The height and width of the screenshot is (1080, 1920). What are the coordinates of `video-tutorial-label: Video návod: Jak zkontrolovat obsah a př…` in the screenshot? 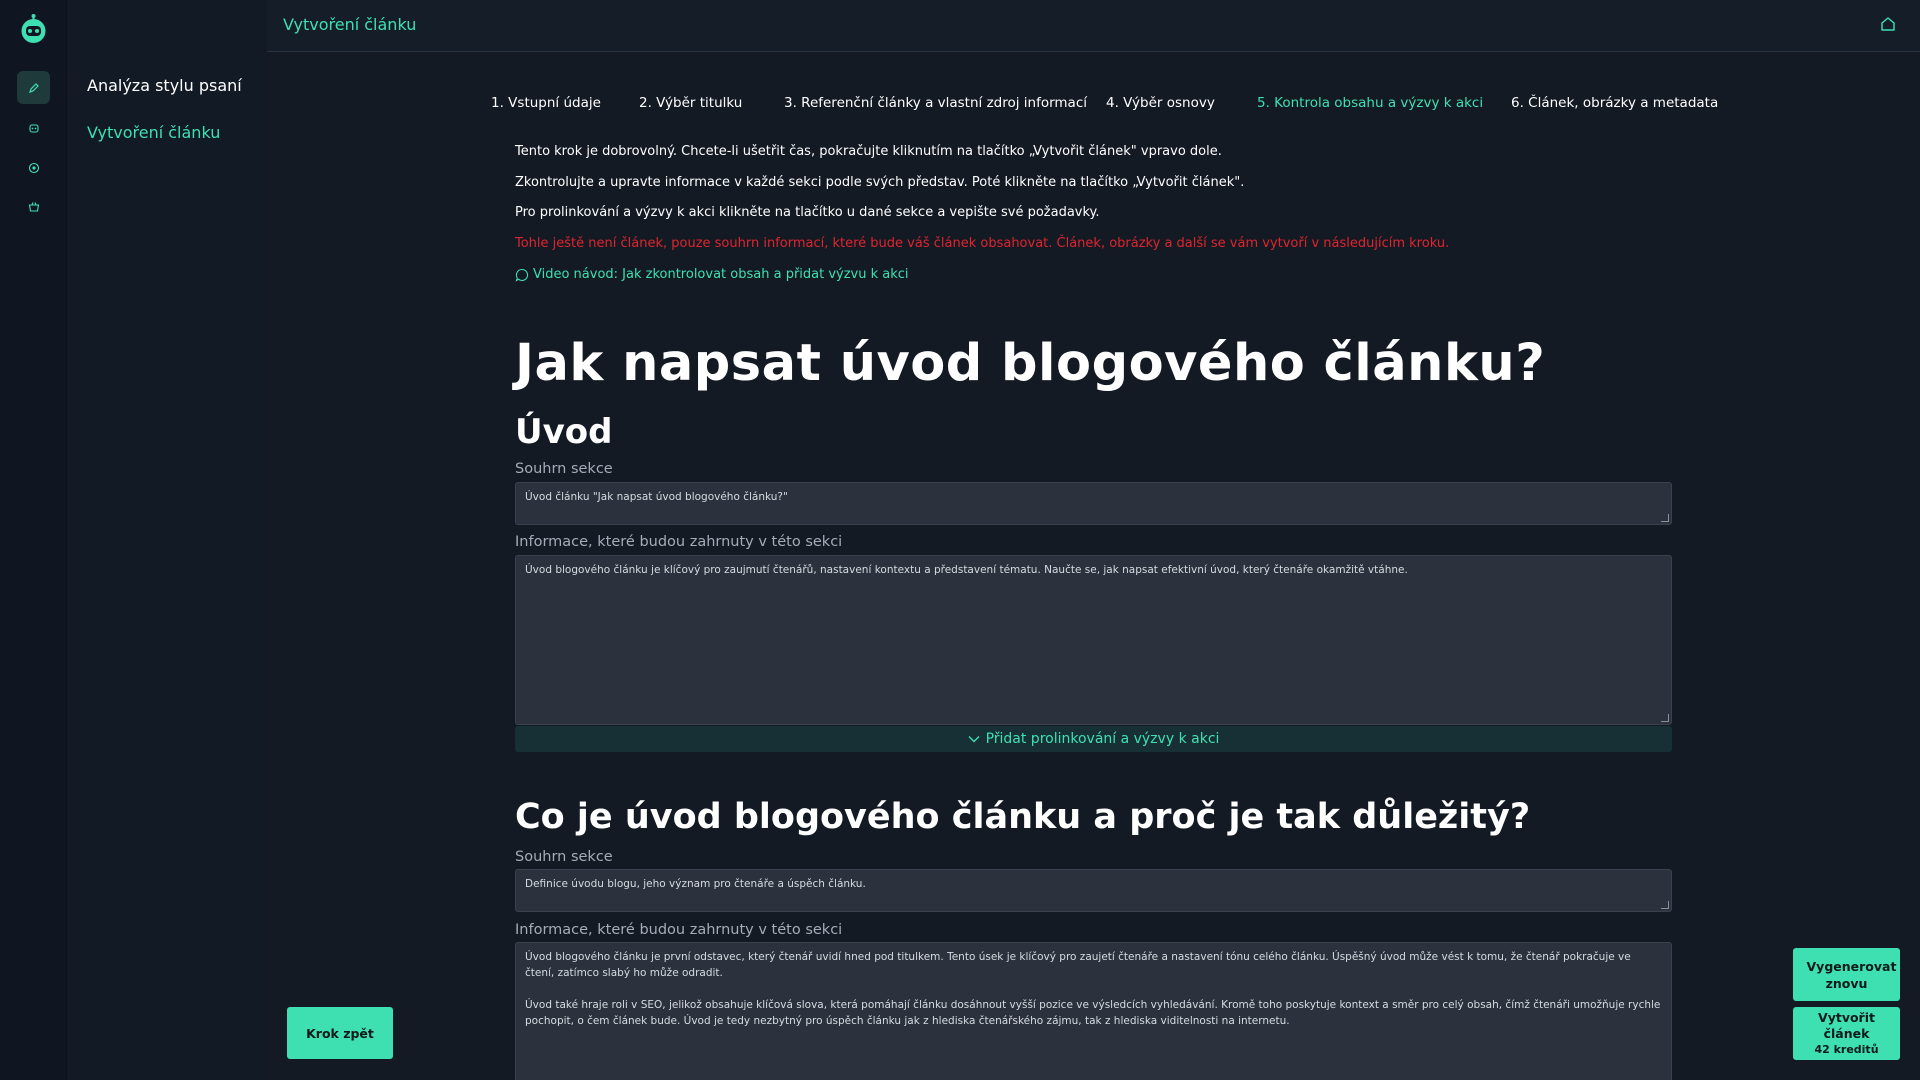 It's located at (721, 274).